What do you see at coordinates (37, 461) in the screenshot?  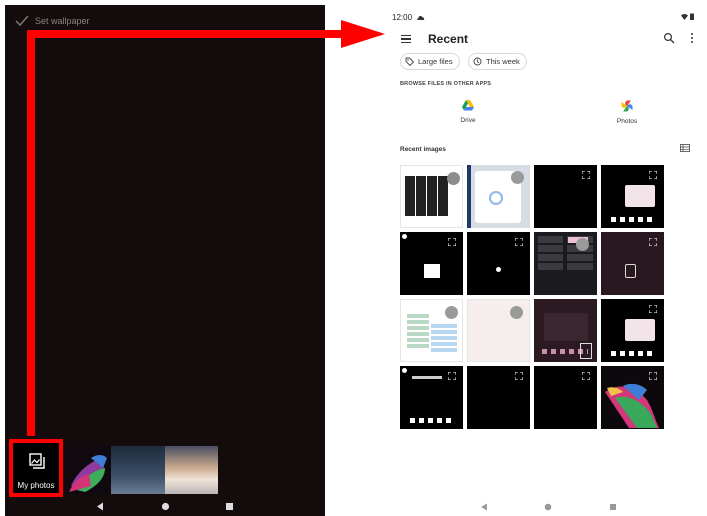 I see `photo-gallery-icon` at bounding box center [37, 461].